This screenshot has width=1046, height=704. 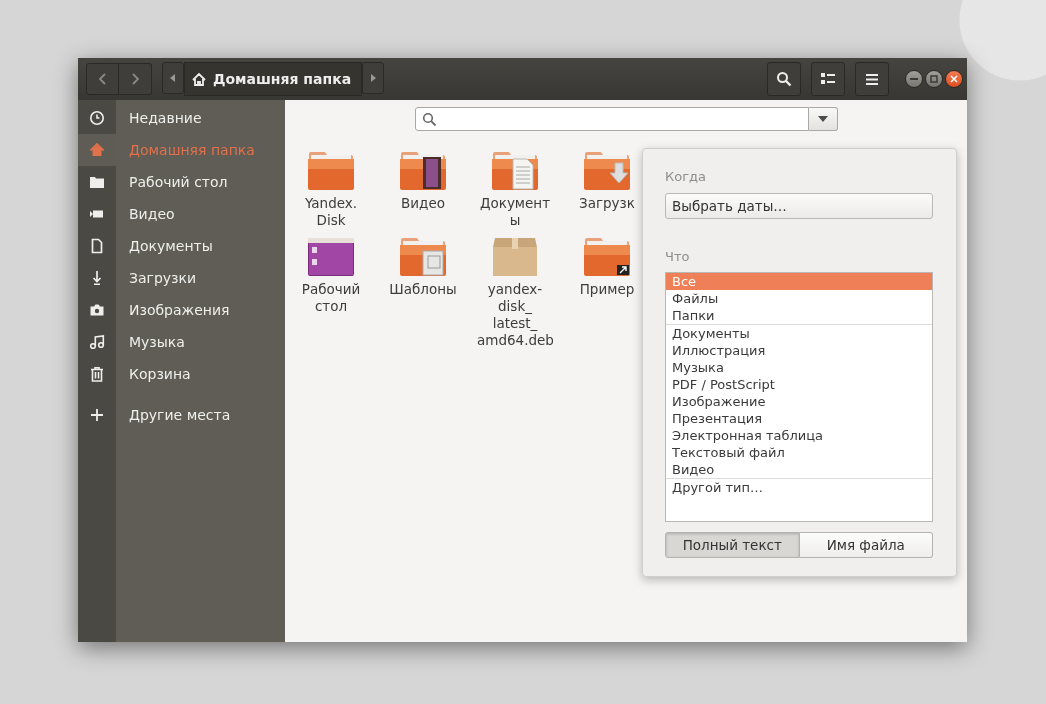 What do you see at coordinates (799, 452) in the screenshot?
I see `type-item: Текстовый файл` at bounding box center [799, 452].